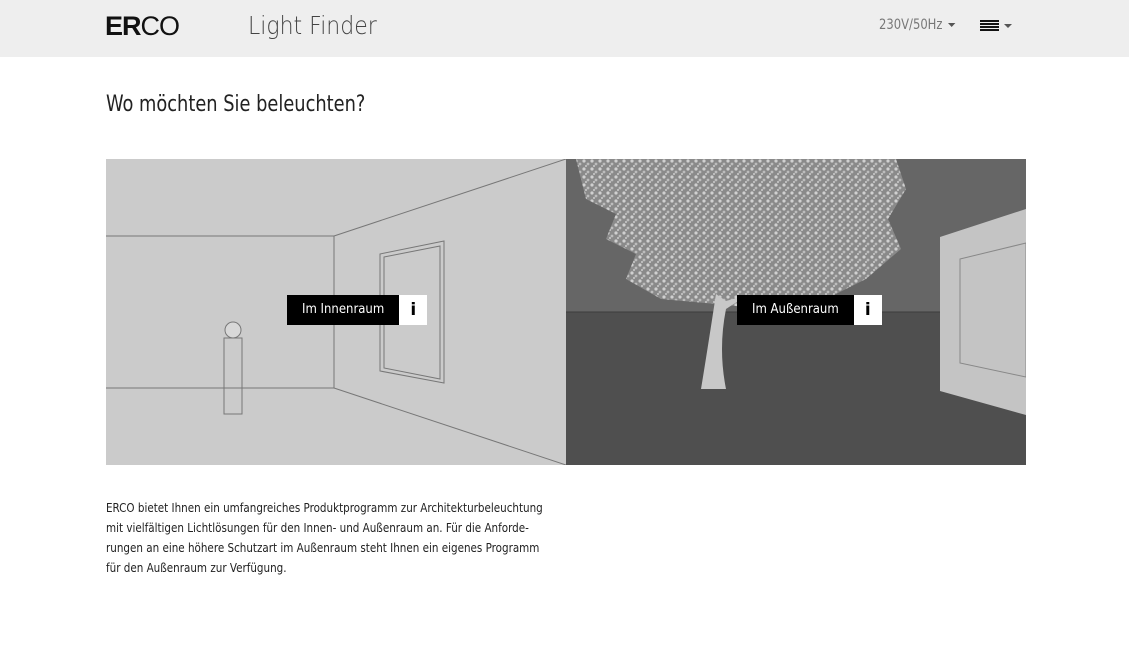 The height and width of the screenshot is (670, 1129). I want to click on outdoor-button: Im Außenraum i, so click(809, 310).